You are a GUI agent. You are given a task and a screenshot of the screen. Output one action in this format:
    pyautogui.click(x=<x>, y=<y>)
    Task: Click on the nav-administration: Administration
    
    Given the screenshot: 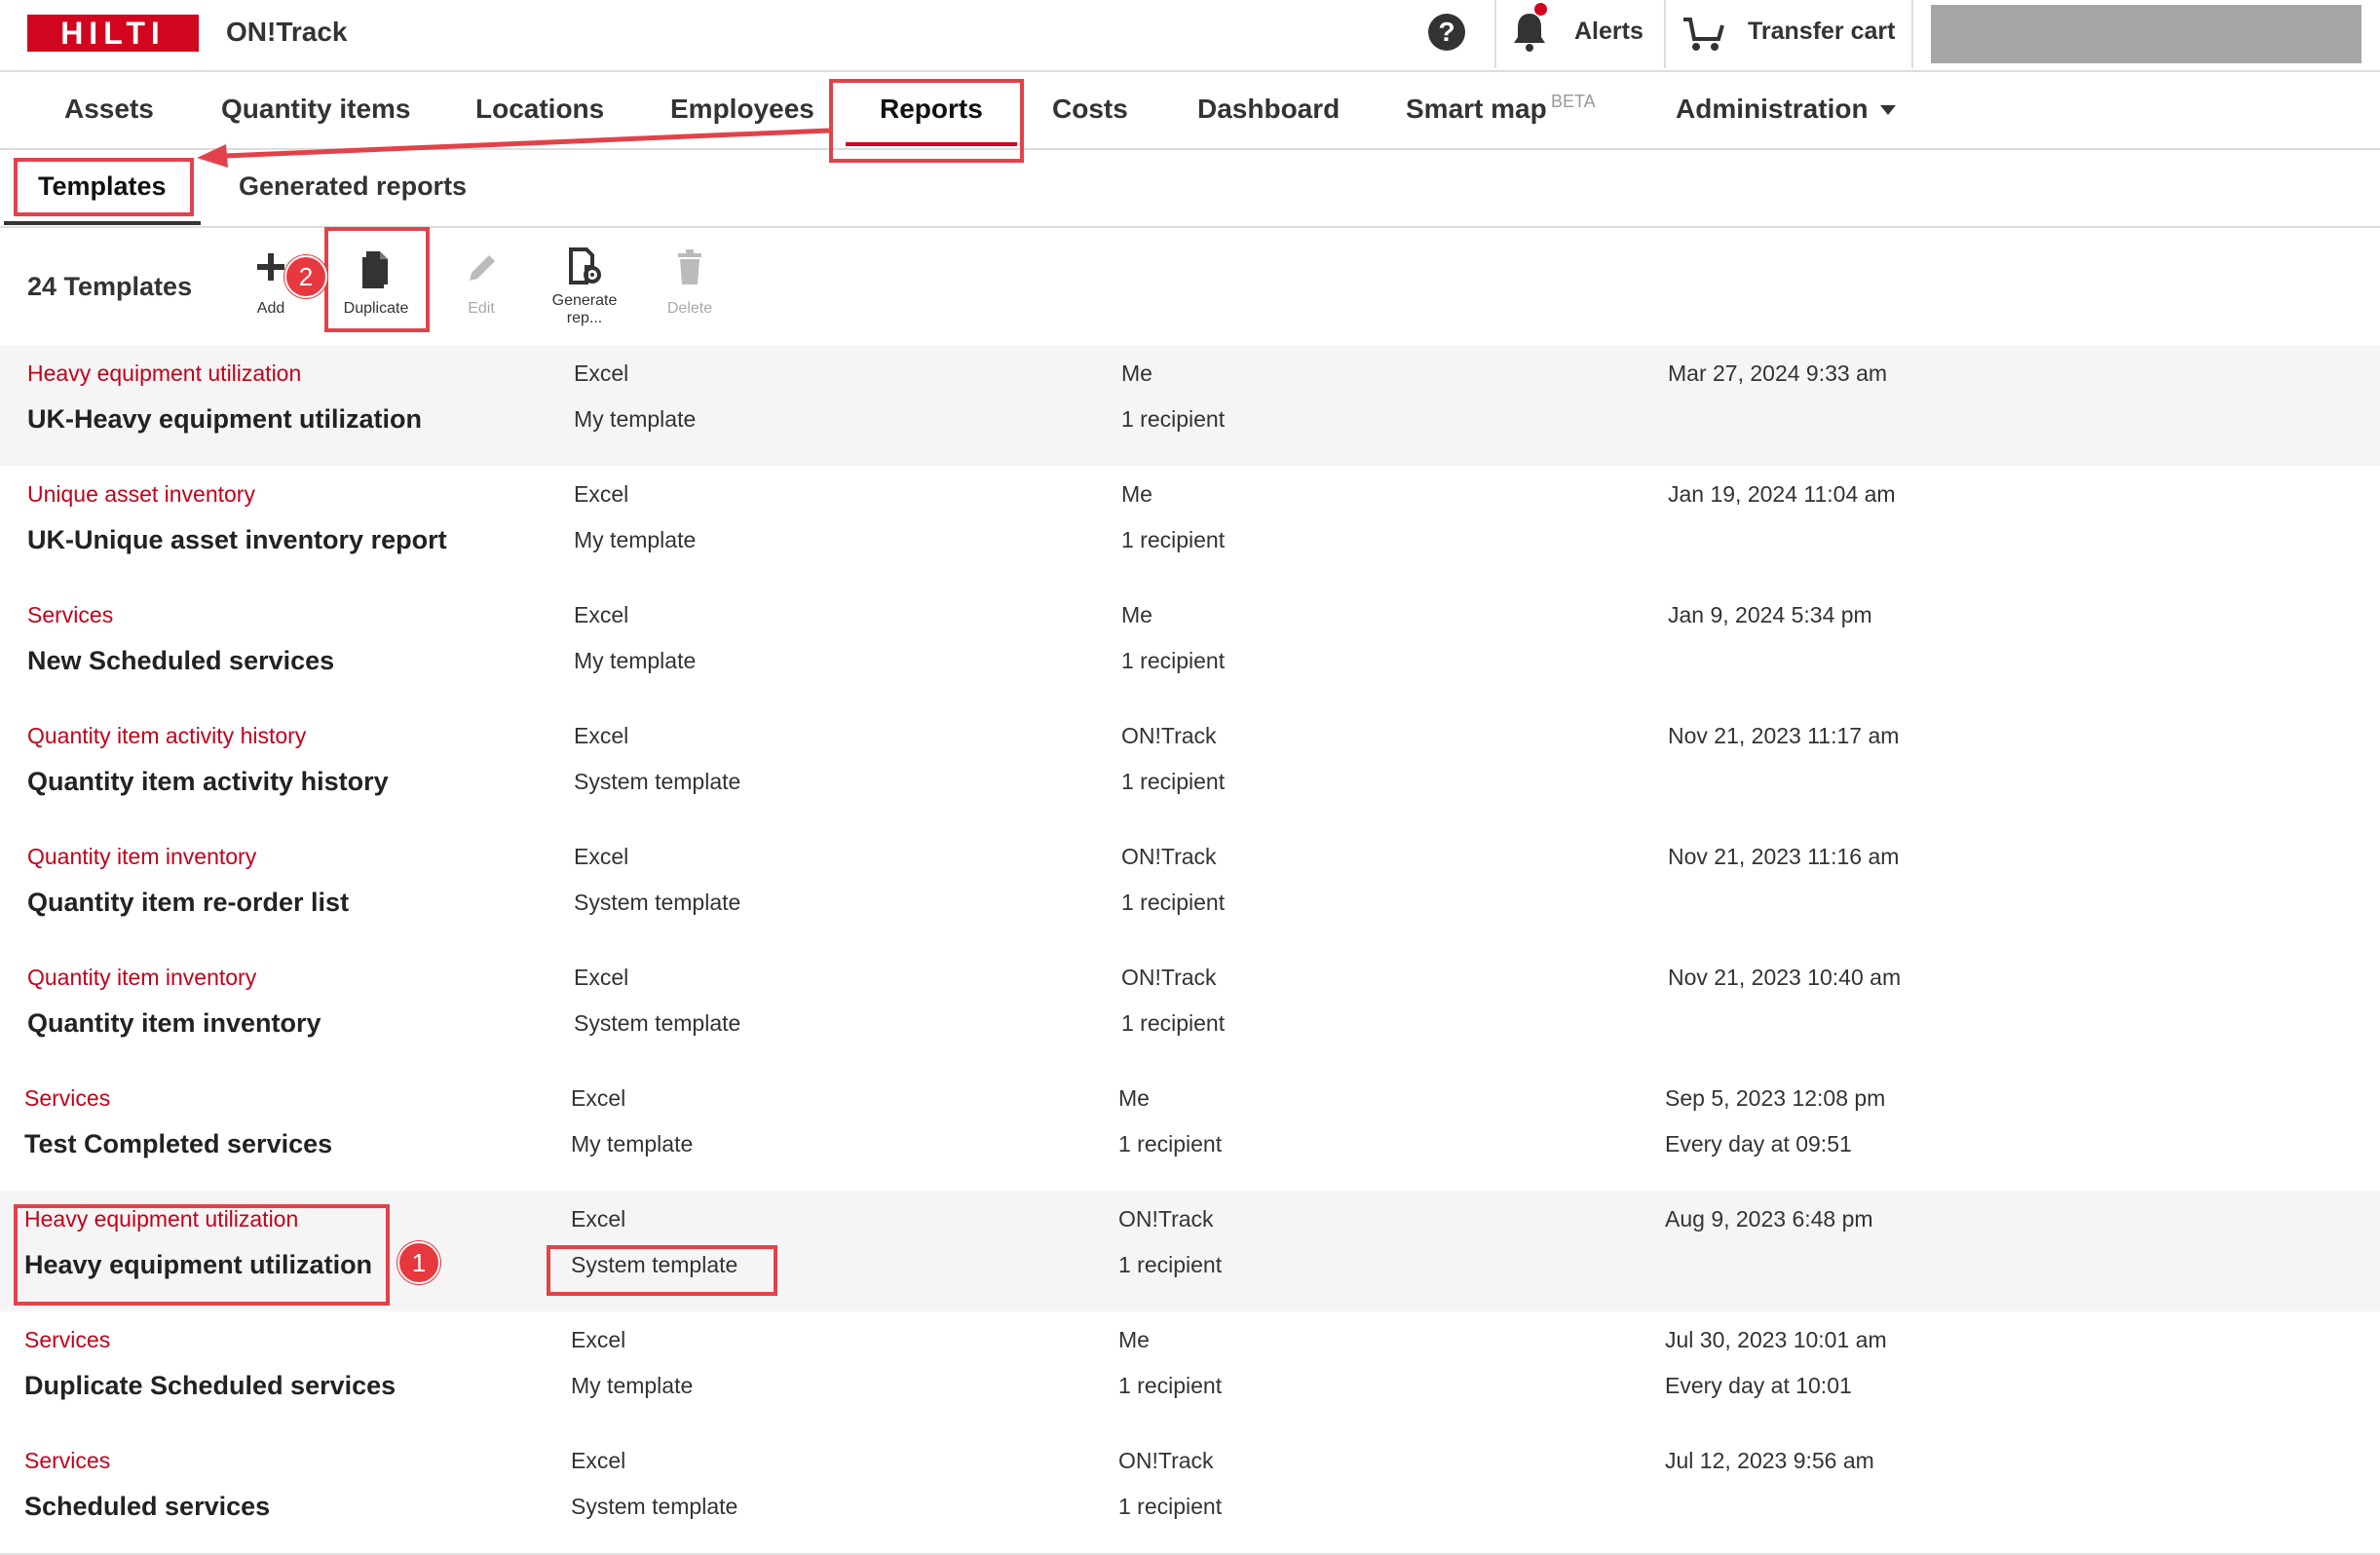 What is the action you would take?
    pyautogui.click(x=1772, y=109)
    